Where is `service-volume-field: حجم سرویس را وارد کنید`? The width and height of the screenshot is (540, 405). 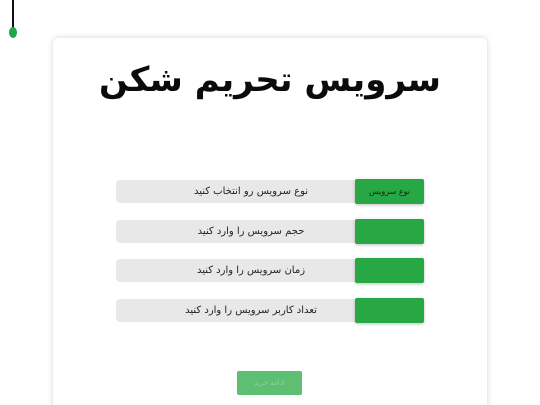
service-volume-field: حجم سرویس را وارد کنید is located at coordinates (236, 231).